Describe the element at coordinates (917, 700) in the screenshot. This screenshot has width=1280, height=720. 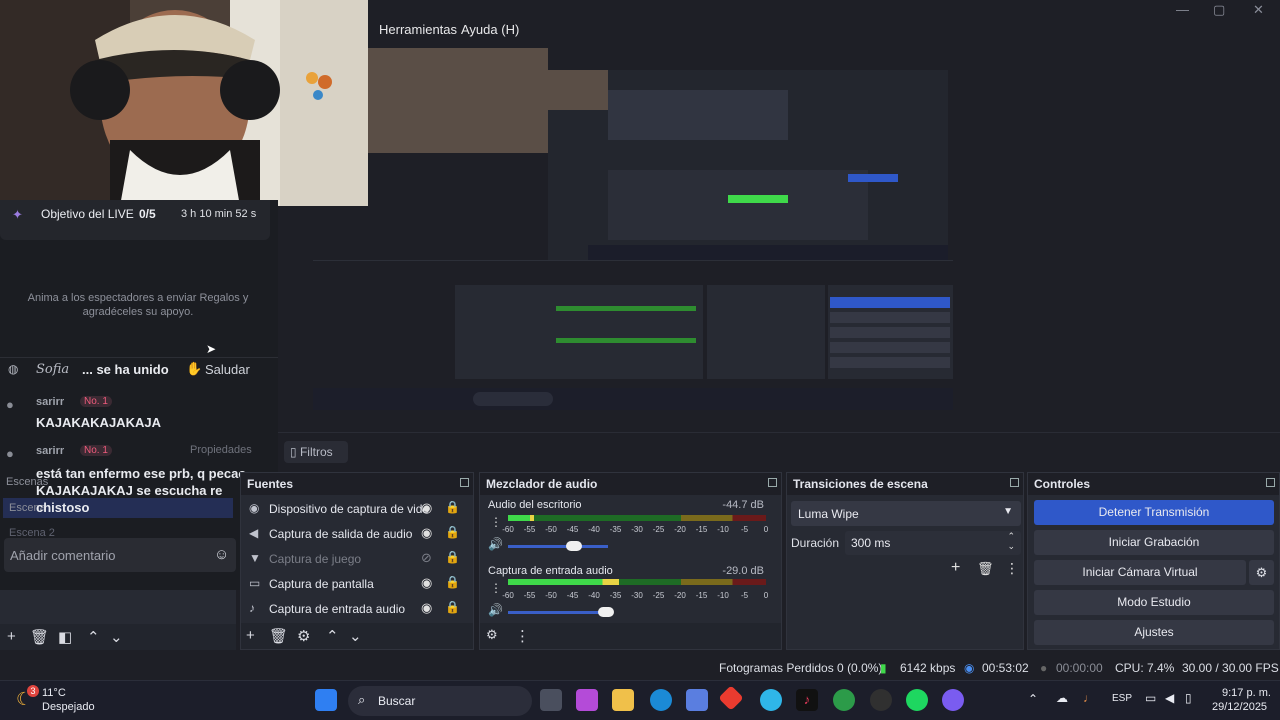
I see `spotify-icon` at that location.